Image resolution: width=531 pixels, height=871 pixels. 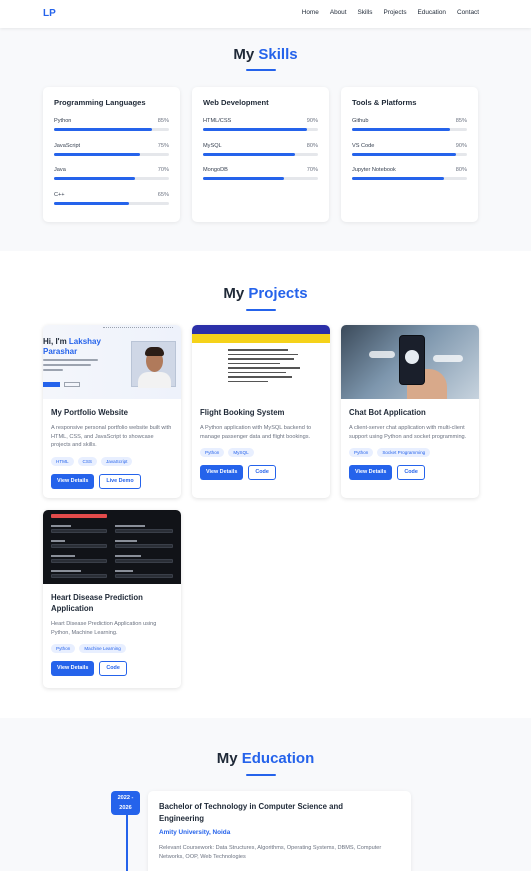 What do you see at coordinates (365, 12) in the screenshot?
I see `nav-link-skills: Skills` at bounding box center [365, 12].